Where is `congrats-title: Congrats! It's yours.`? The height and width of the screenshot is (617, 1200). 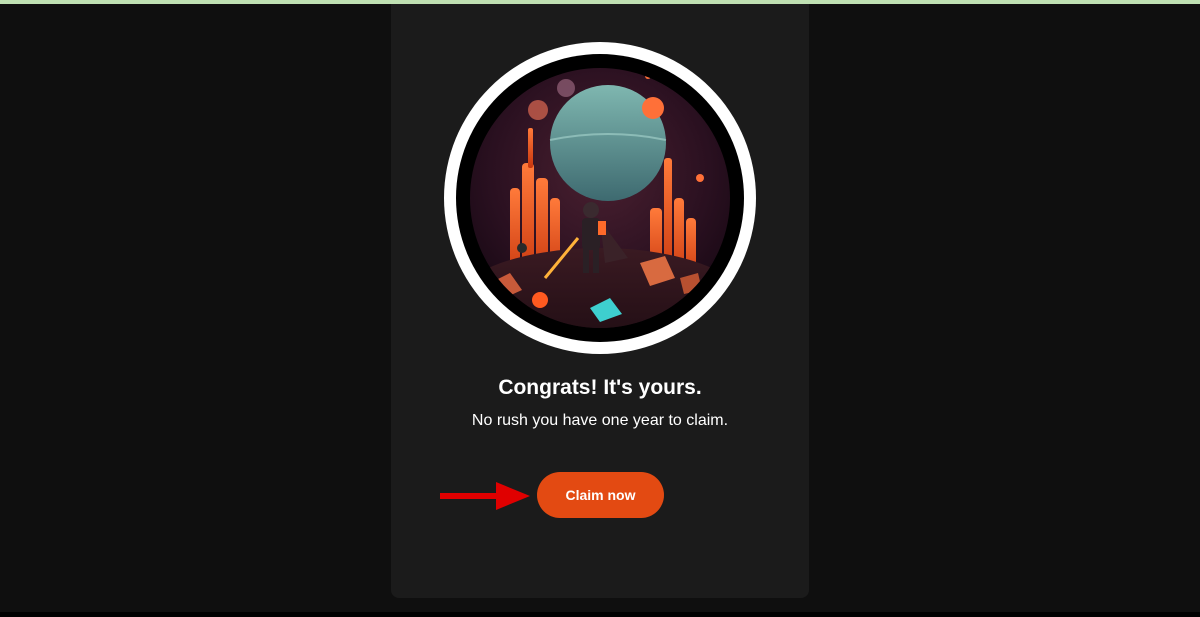 congrats-title: Congrats! It's yours. is located at coordinates (600, 387).